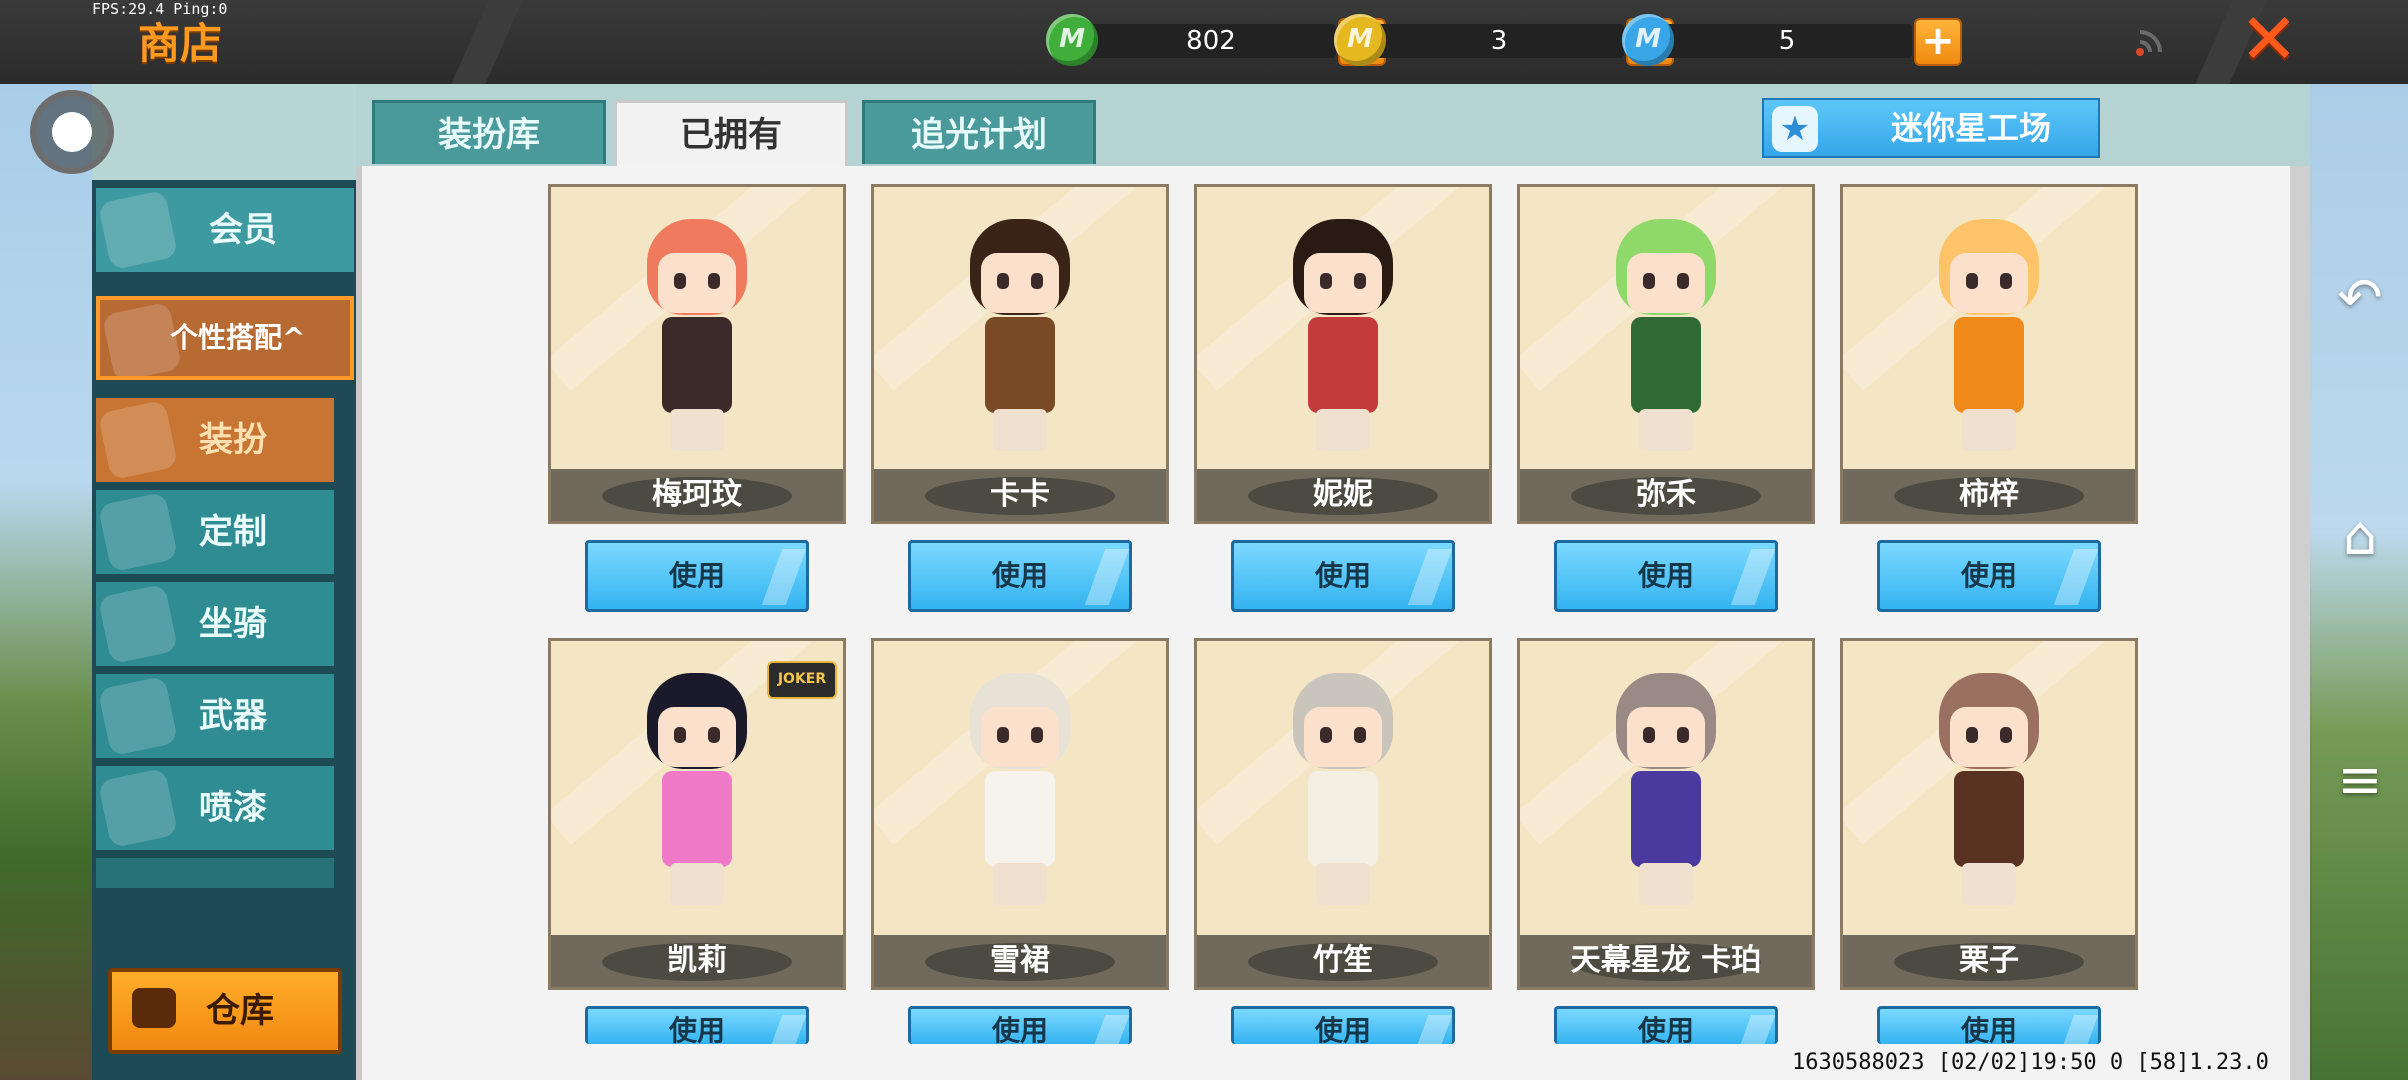 The width and height of the screenshot is (2408, 1080). What do you see at coordinates (487, 42) in the screenshot?
I see `decor-stripe` at bounding box center [487, 42].